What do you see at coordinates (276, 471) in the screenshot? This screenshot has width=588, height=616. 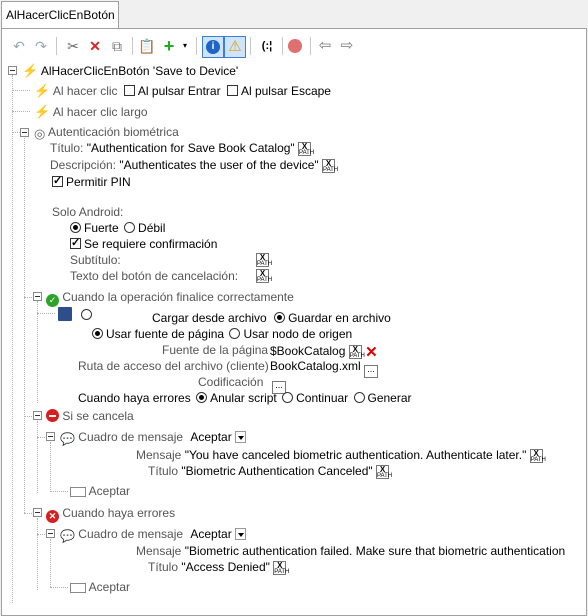 I see `cancel-title-value: "Biometric Authentication Canceled"` at bounding box center [276, 471].